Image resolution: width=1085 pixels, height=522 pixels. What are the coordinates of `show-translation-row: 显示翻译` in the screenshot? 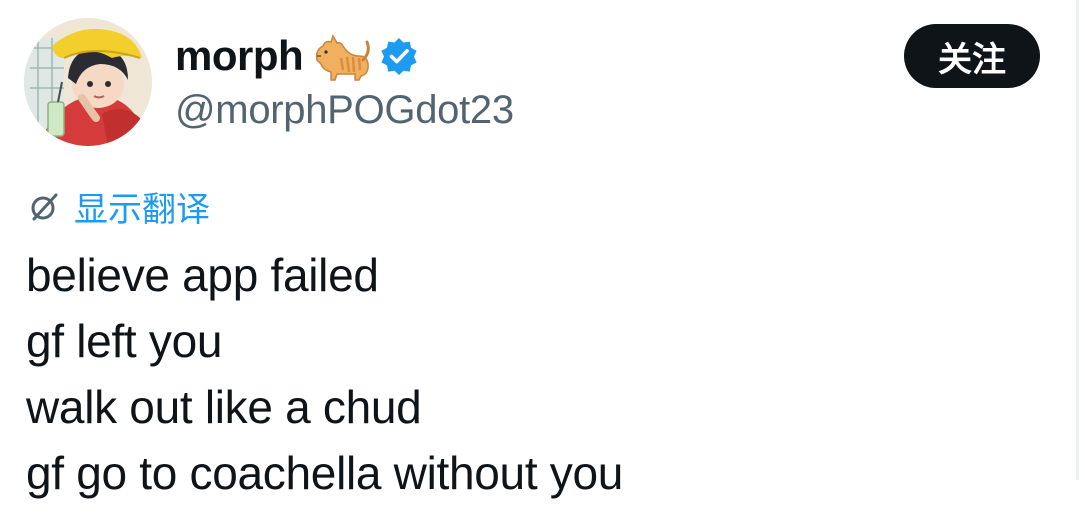 It's located at (119, 206).